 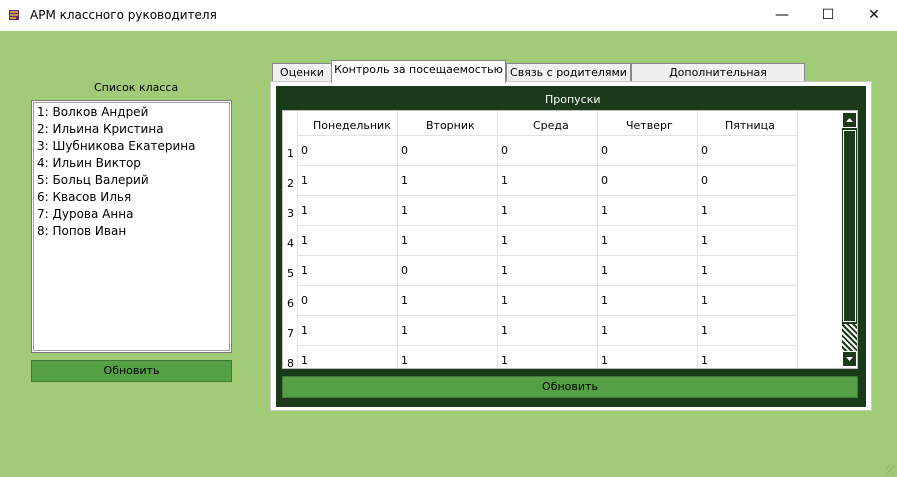 I want to click on scroll-up-icon, so click(x=849, y=120).